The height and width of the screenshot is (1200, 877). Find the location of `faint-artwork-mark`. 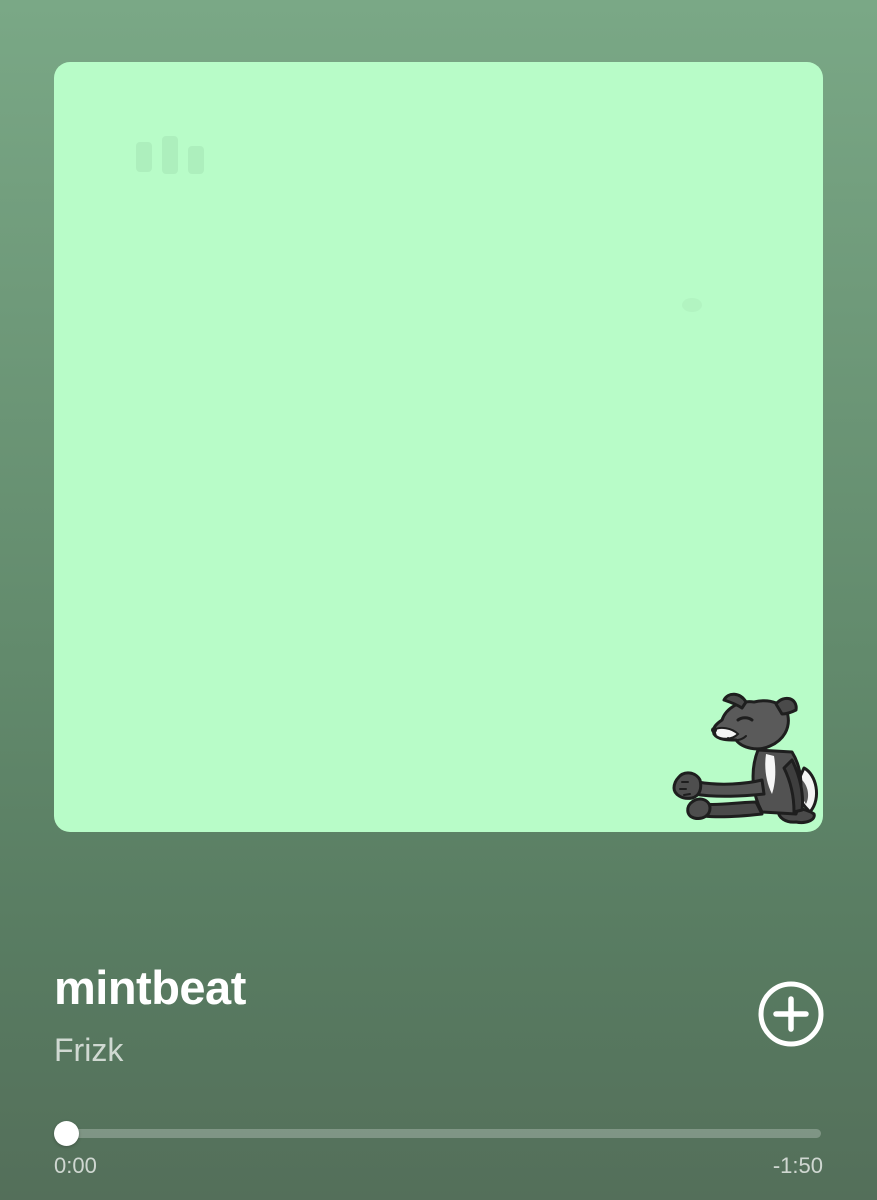

faint-artwork-mark is located at coordinates (170, 155).